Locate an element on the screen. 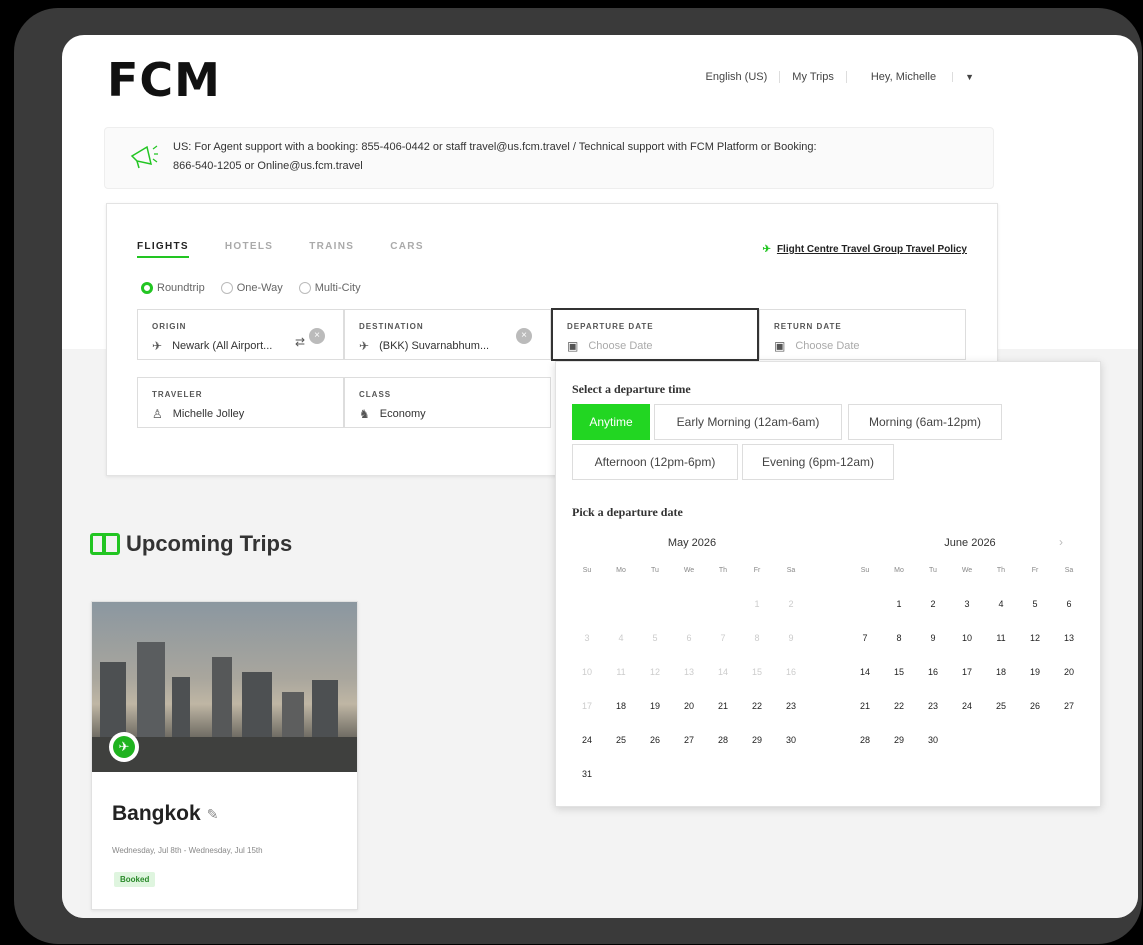 The width and height of the screenshot is (1143, 945). class-field: CLASS ♞ Economy is located at coordinates (447, 402).